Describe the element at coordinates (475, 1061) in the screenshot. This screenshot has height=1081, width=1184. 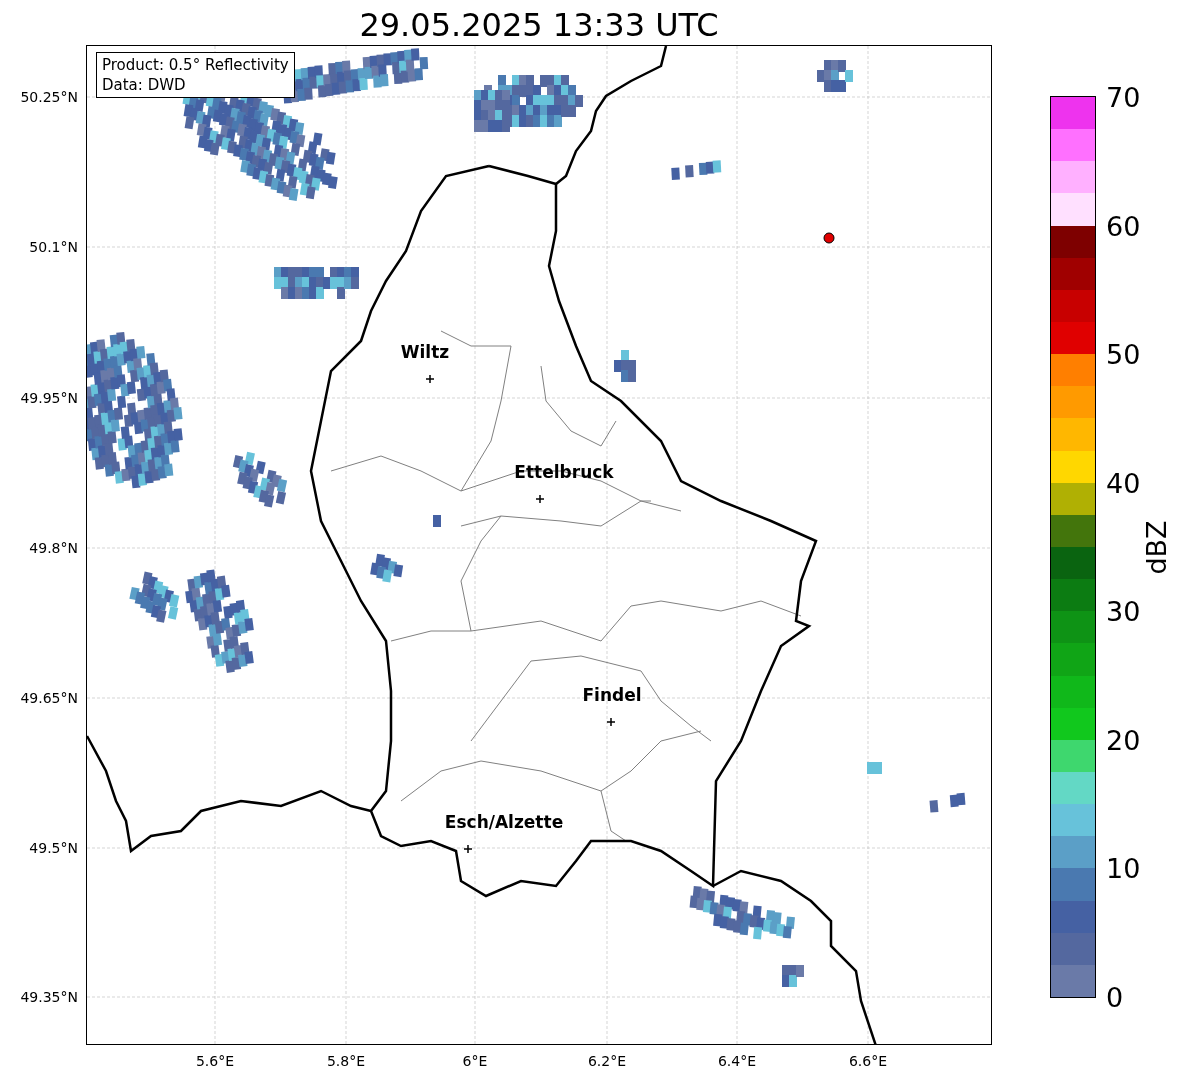
I see `longitude-label: 6°E` at that location.